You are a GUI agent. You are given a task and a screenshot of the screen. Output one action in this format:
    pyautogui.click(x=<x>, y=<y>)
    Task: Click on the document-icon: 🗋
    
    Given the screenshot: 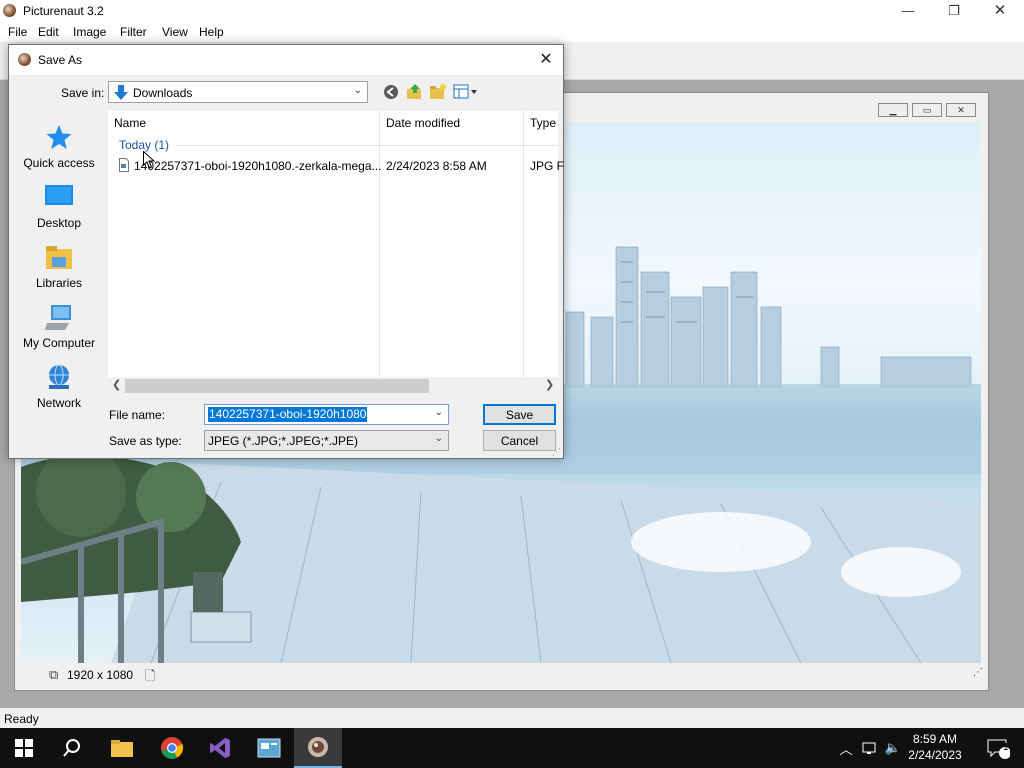 What is the action you would take?
    pyautogui.click(x=150, y=675)
    